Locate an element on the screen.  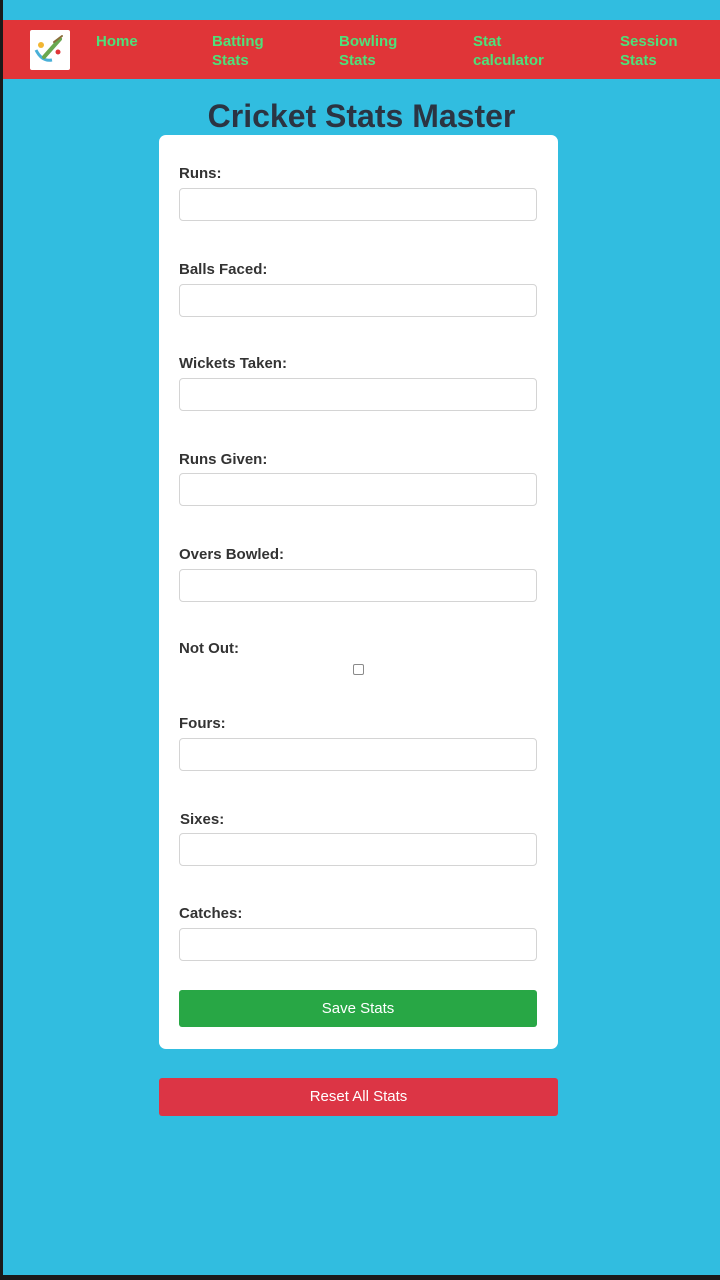
overs-bowled-input is located at coordinates (358, 585).